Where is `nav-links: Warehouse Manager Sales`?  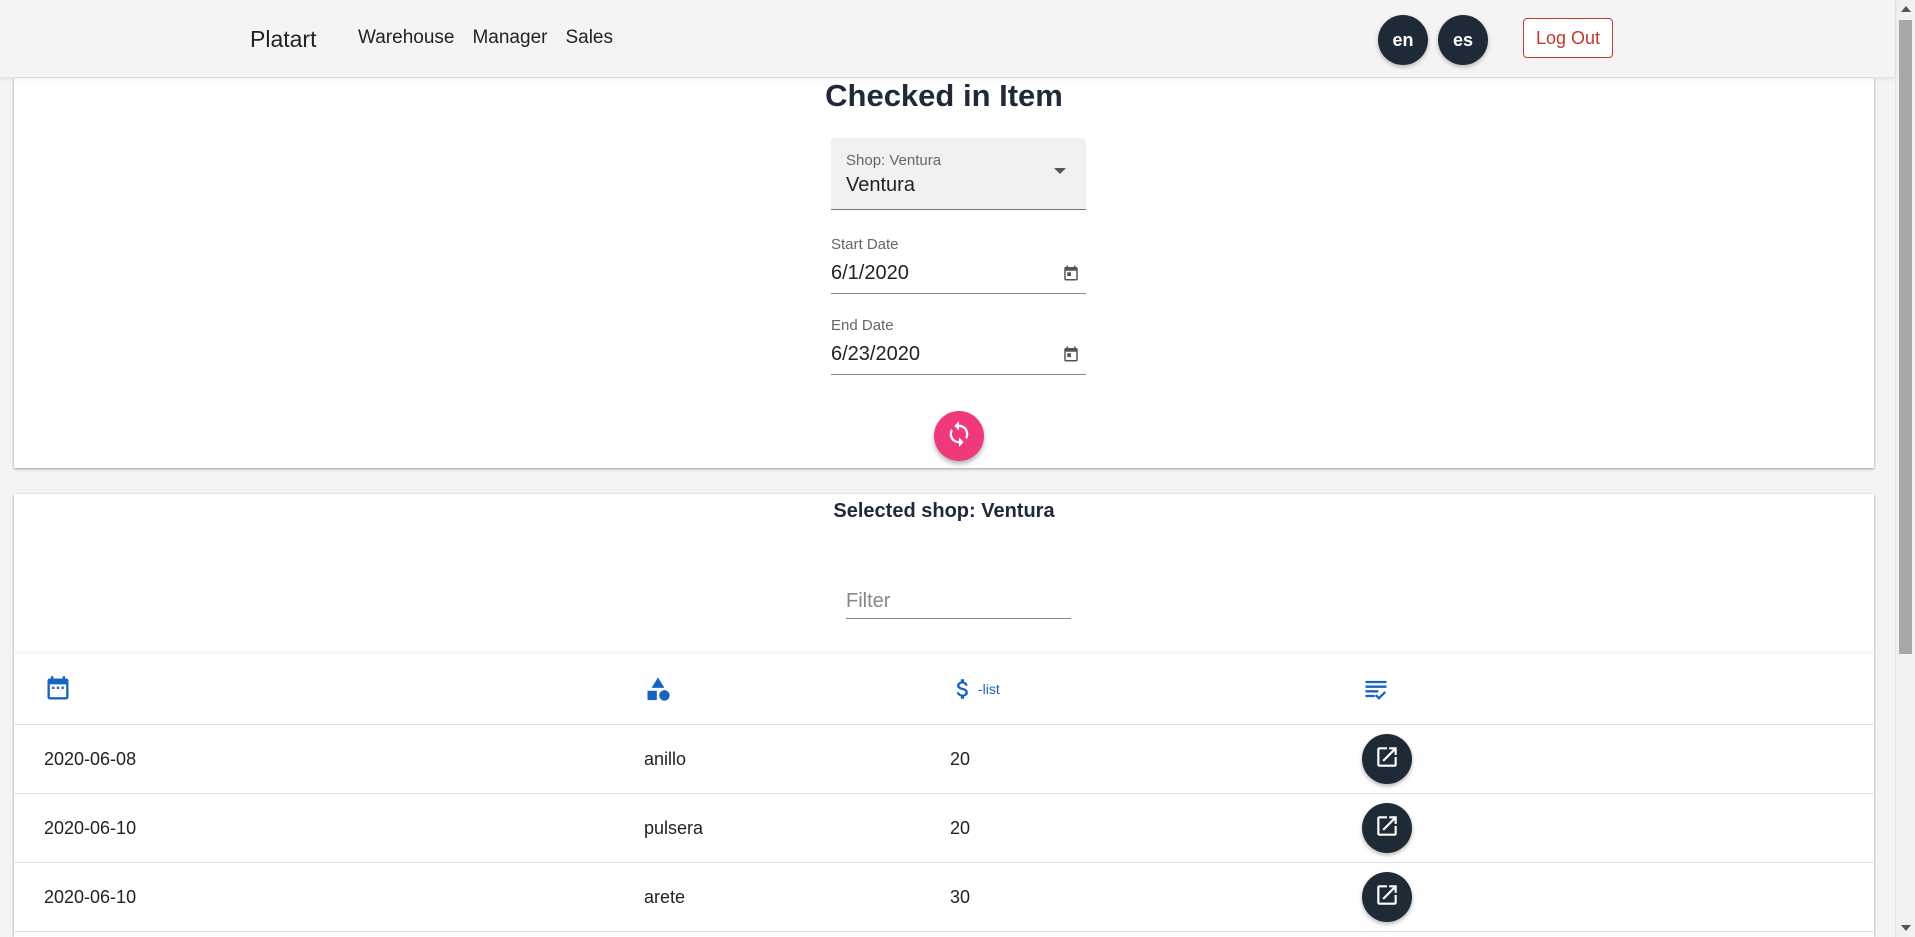
nav-links: Warehouse Manager Sales is located at coordinates (485, 38).